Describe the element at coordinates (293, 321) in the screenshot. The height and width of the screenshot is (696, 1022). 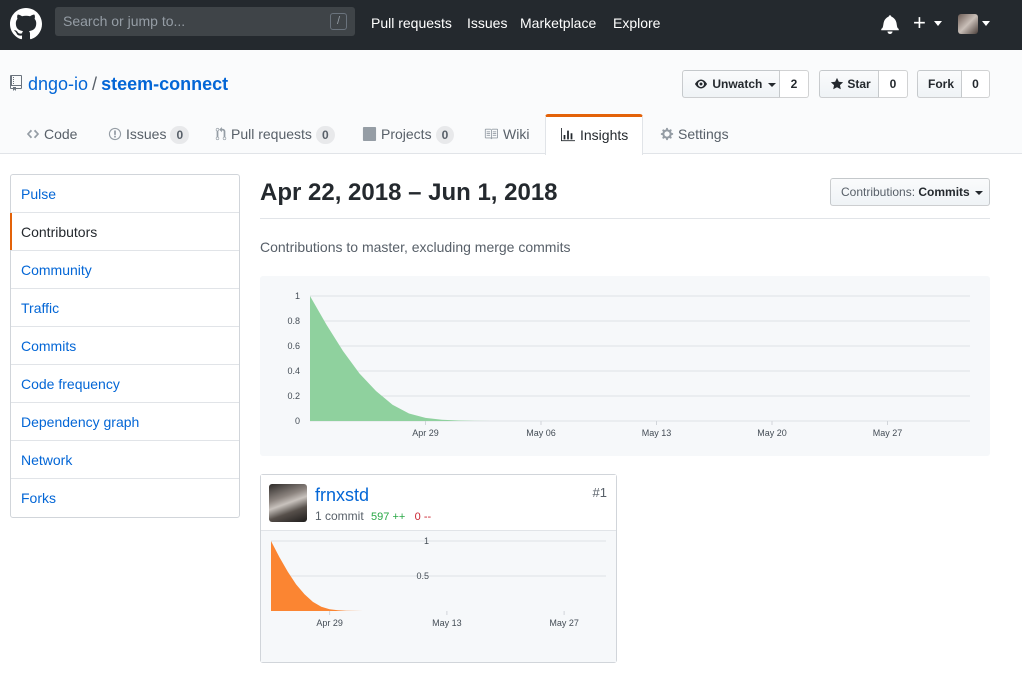
I see `contributions-chart-y-tick-label: 0.8` at that location.